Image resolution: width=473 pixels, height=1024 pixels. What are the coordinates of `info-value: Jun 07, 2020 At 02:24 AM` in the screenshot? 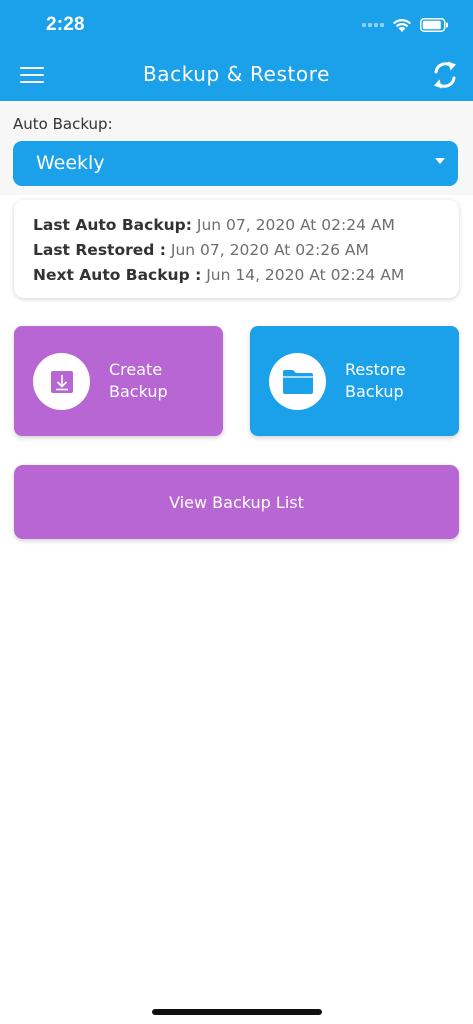 It's located at (293, 225).